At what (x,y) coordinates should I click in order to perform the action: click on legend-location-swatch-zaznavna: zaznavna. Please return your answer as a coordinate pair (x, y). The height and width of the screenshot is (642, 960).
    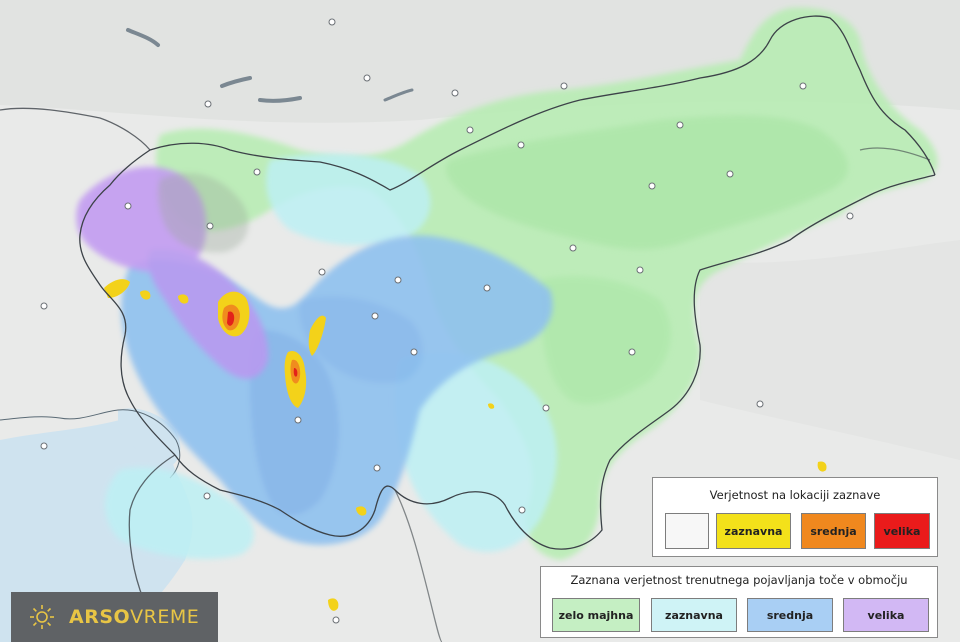
    Looking at the image, I should click on (753, 531).